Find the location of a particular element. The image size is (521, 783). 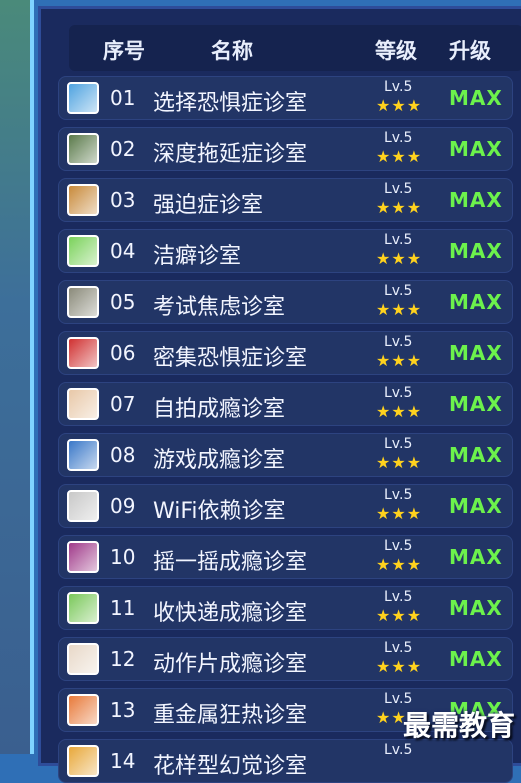

room-row: 05 考试焦虑诊室 Lv.5 ★★★ MAX is located at coordinates (285, 302).